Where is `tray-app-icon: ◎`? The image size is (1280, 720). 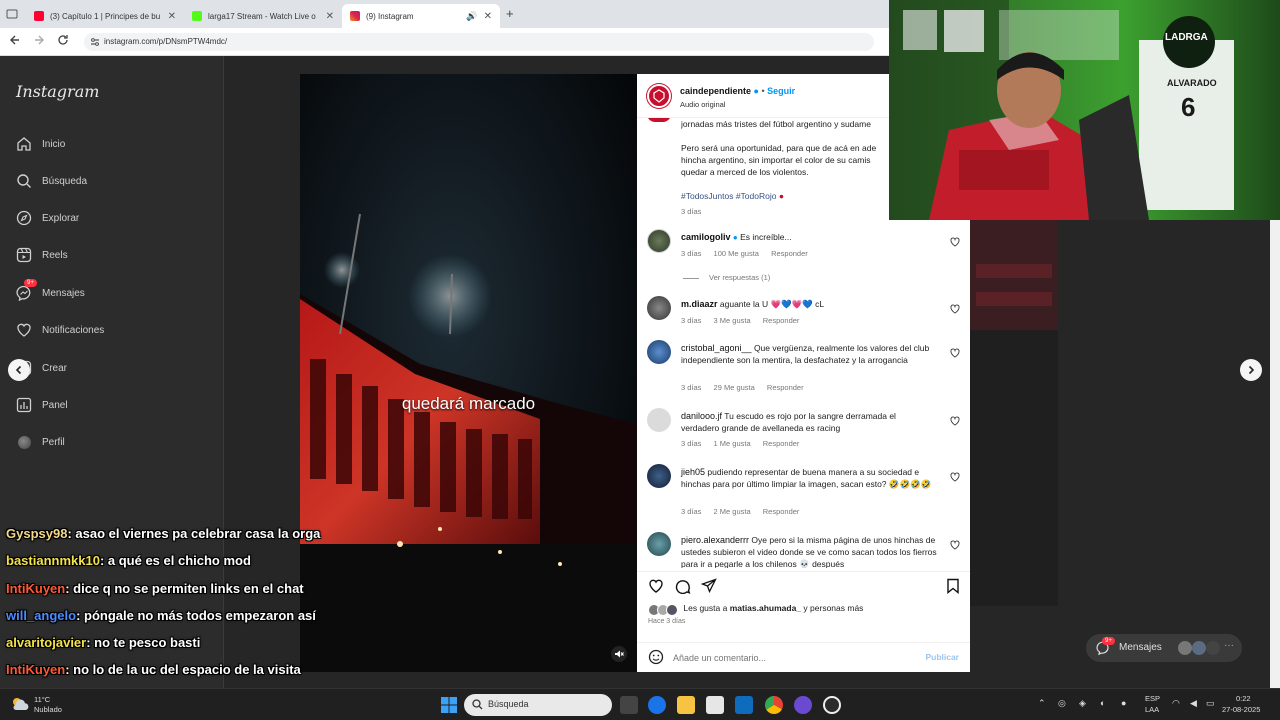
tray-app-icon: ◎ is located at coordinates (1062, 703).